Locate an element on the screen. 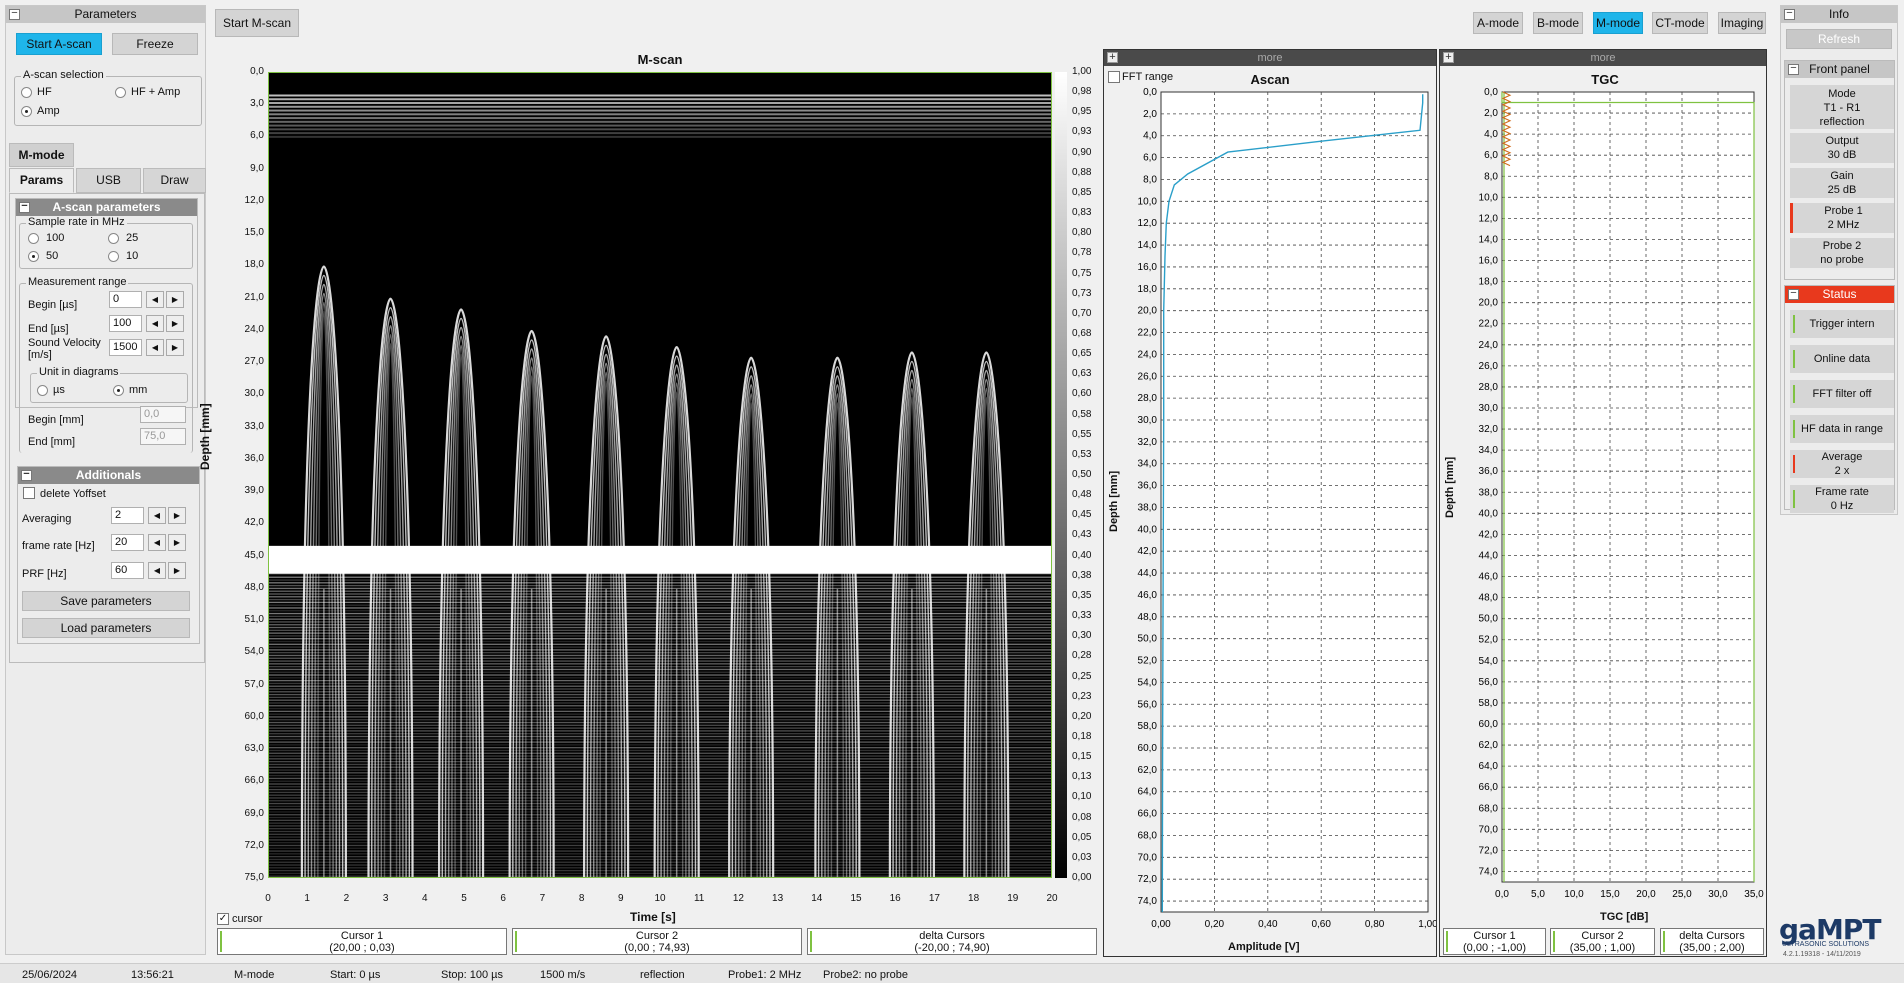 This screenshot has width=1904, height=983. cursor-checkbox: ✓ is located at coordinates (223, 919).